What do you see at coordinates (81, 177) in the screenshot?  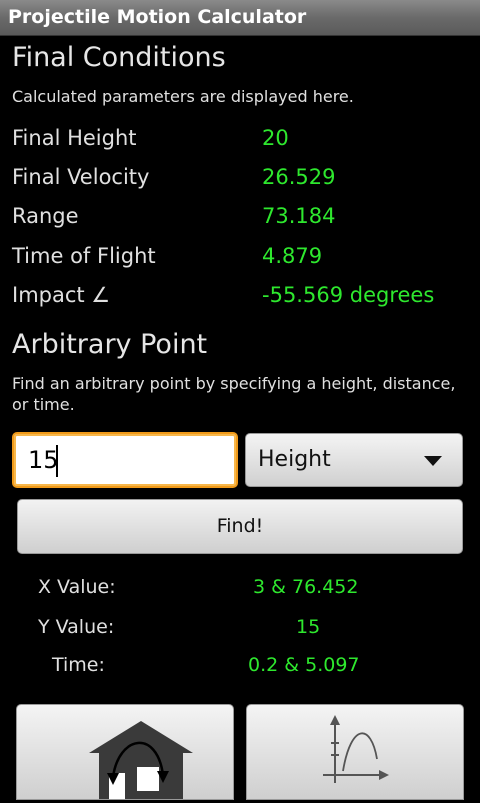 I see `final-velocity-label: Final Velocity` at bounding box center [81, 177].